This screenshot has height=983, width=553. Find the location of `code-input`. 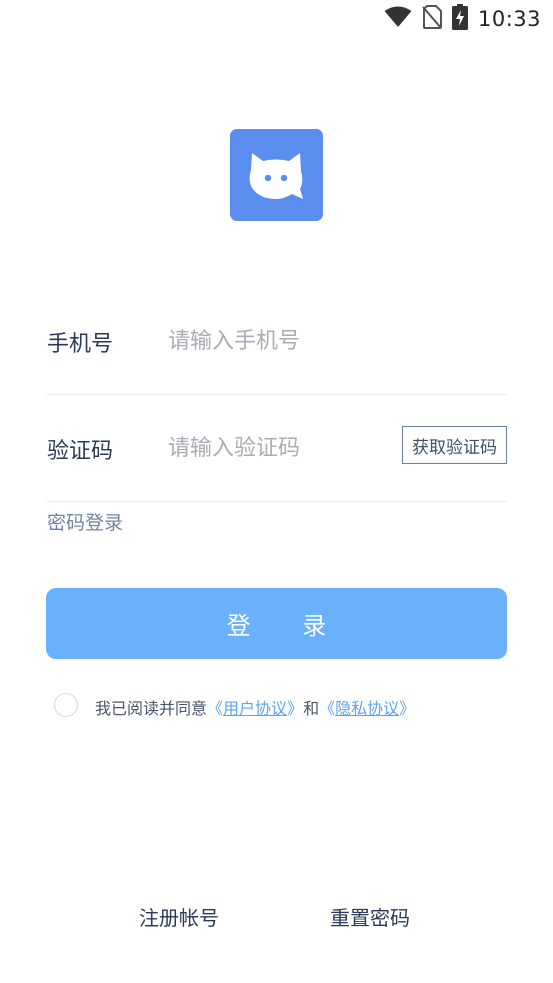

code-input is located at coordinates (278, 448).